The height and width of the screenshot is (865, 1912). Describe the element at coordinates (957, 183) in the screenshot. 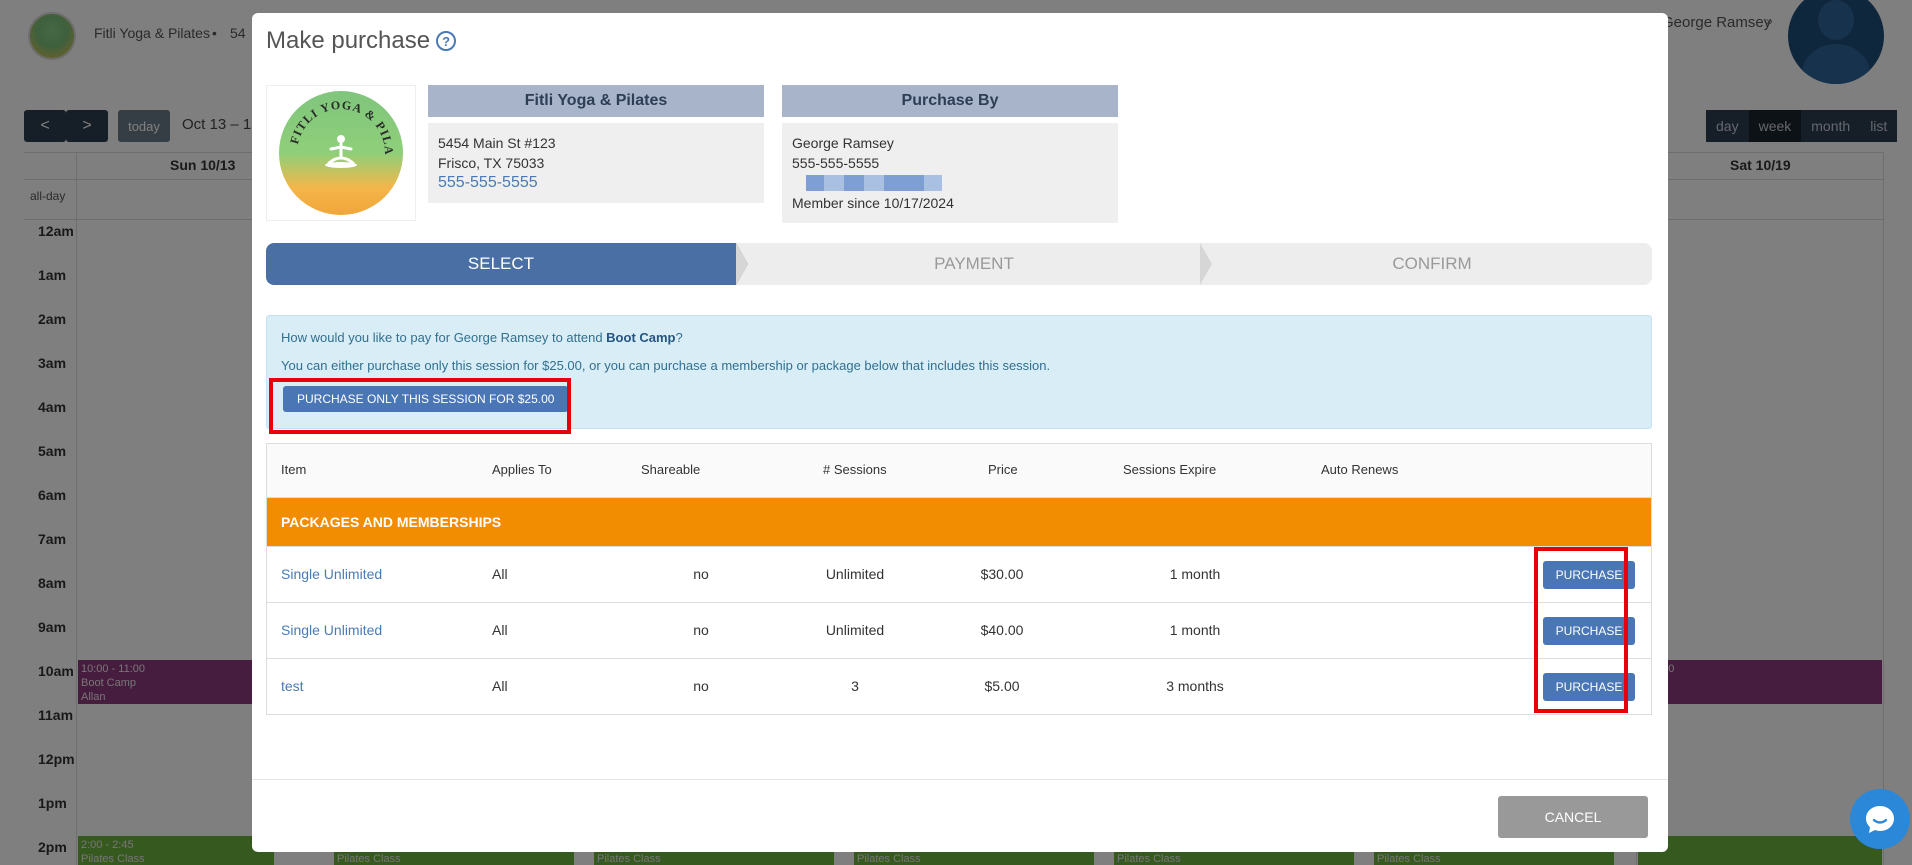

I see `member-barcode` at that location.